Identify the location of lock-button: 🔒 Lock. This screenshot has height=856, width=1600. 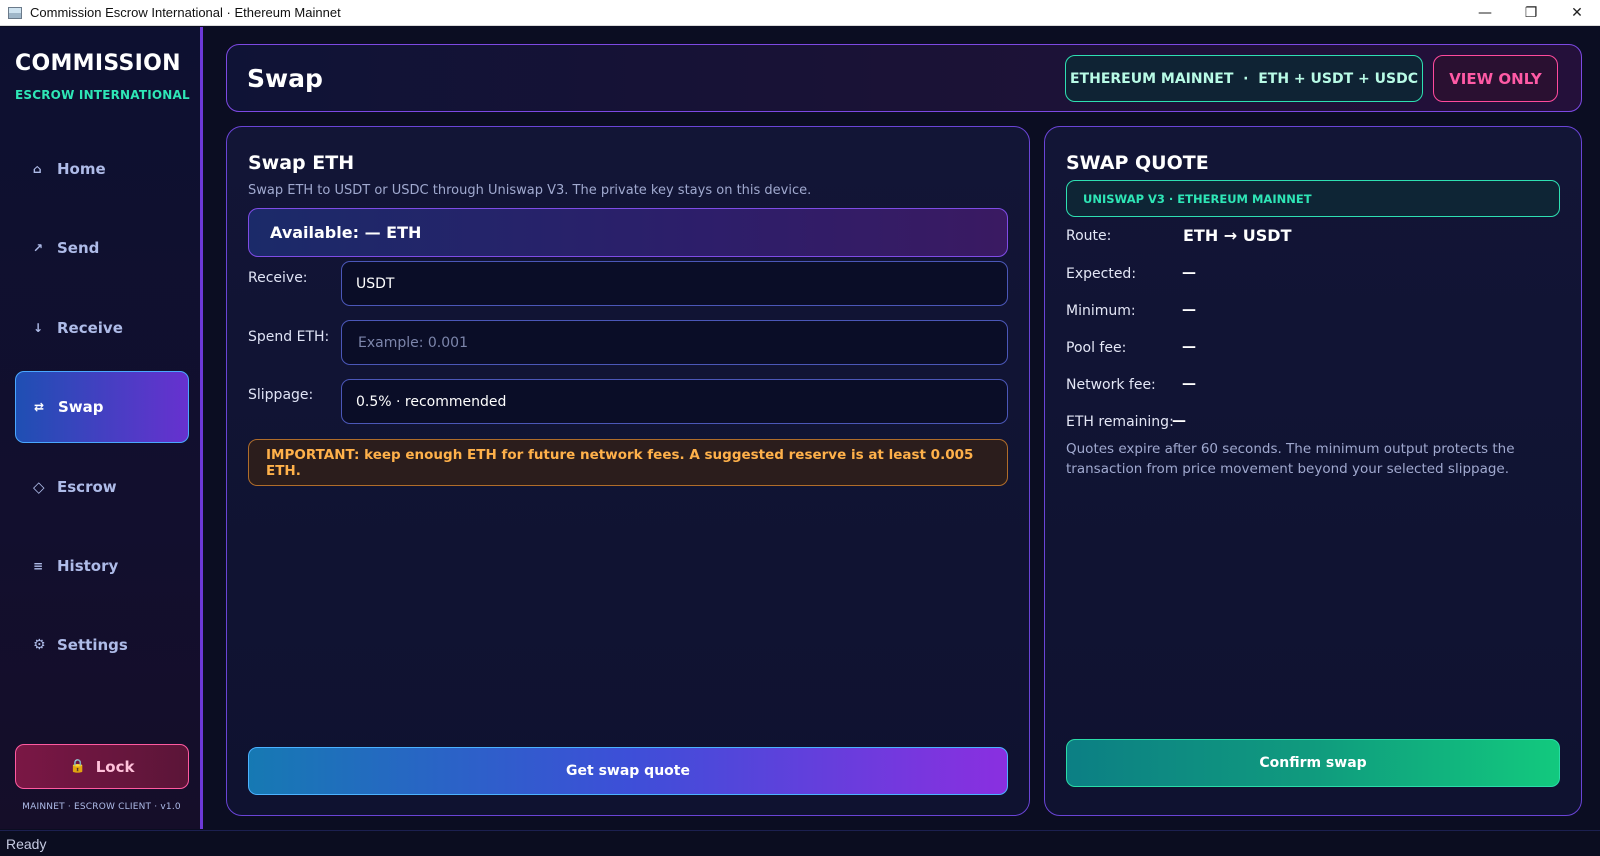
(102, 766).